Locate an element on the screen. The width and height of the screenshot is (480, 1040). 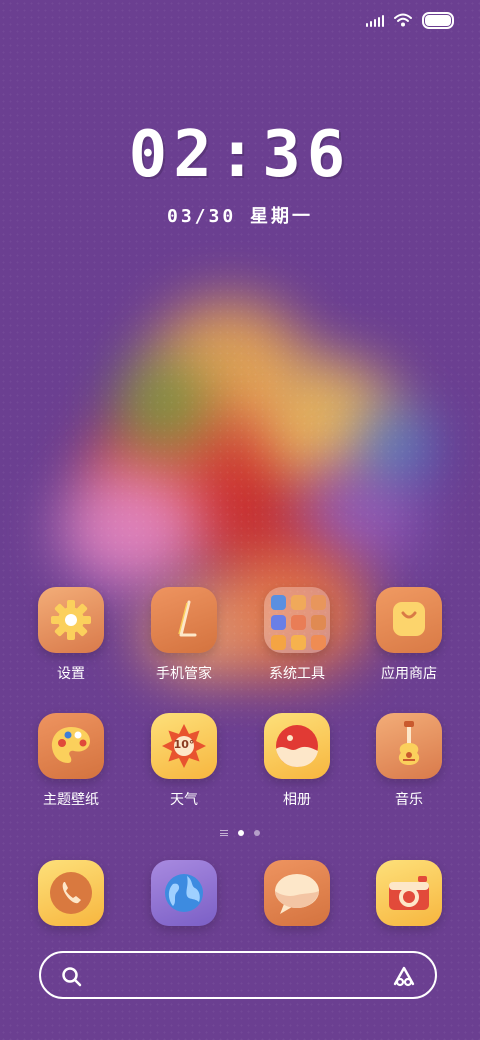
status-bar is located at coordinates (410, 20).